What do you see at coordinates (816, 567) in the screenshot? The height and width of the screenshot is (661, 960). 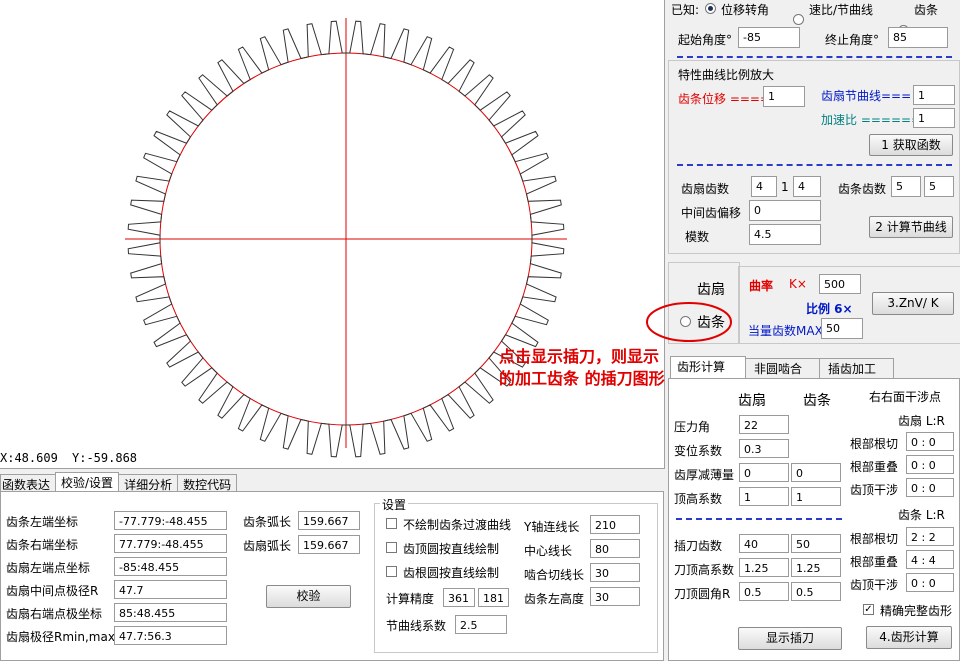 I see `cutter-rack-field: 1.25` at bounding box center [816, 567].